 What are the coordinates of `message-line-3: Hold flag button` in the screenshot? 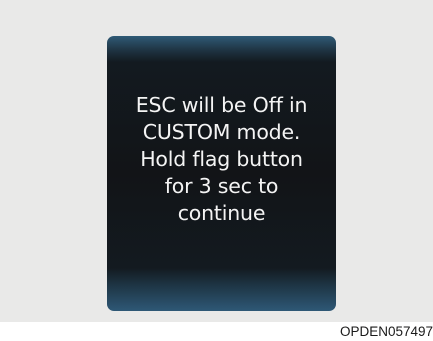 It's located at (221, 159).